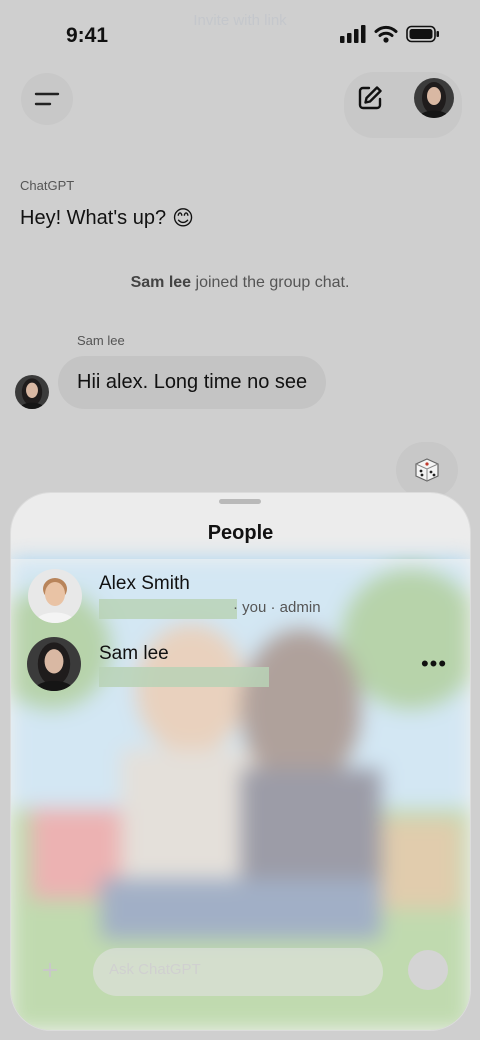 The image size is (480, 1040). What do you see at coordinates (161, 282) in the screenshot?
I see `system-message-user: Sam lee` at bounding box center [161, 282].